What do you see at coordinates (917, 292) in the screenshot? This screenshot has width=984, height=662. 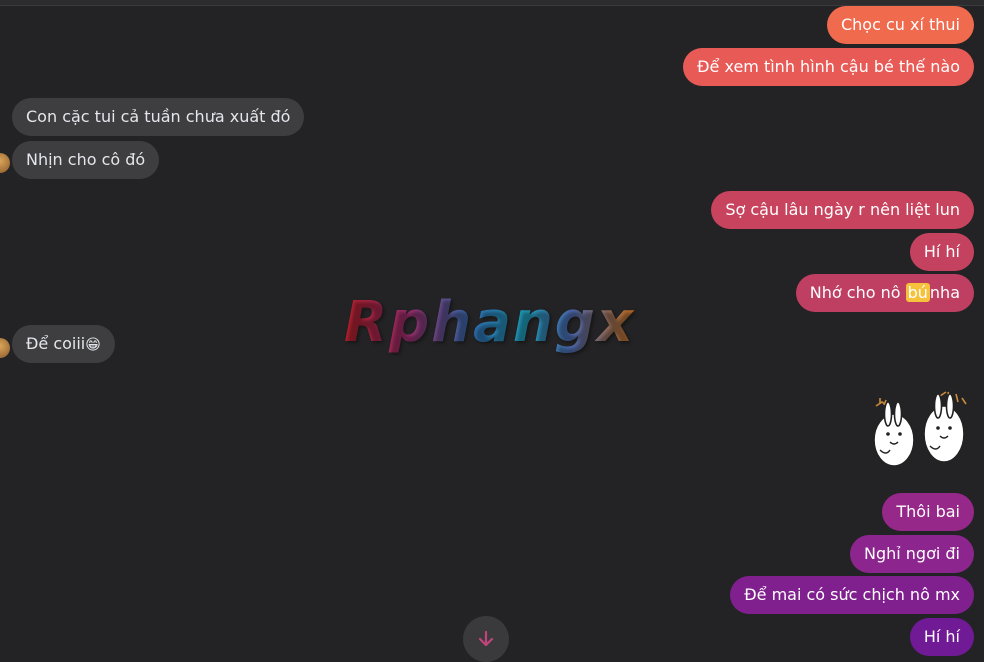 I see `highlighted-word: bú` at bounding box center [917, 292].